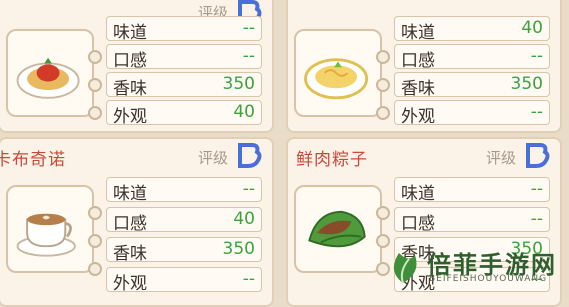 The image size is (569, 307). I want to click on pasta-plate-icon, so click(336, 79).